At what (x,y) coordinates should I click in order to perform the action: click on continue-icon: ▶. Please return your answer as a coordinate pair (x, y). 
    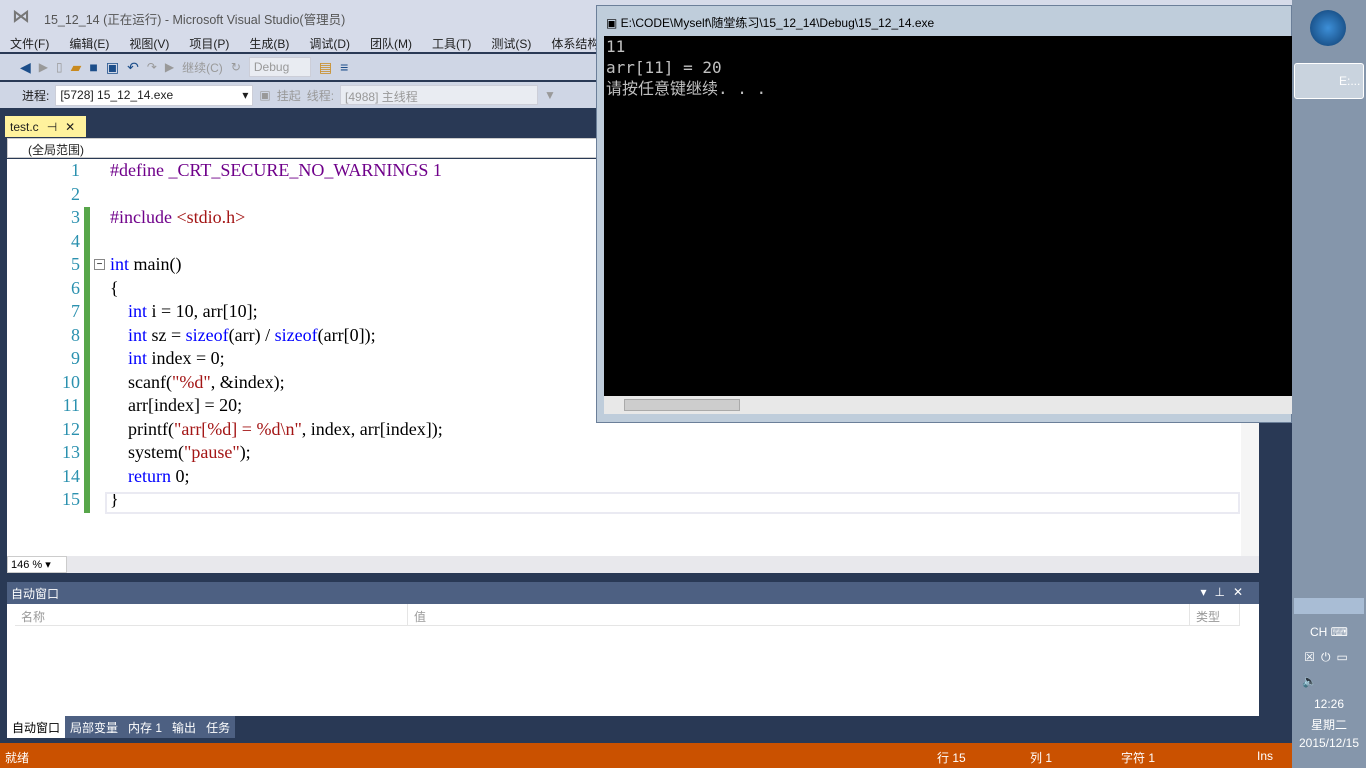
    Looking at the image, I should click on (169, 67).